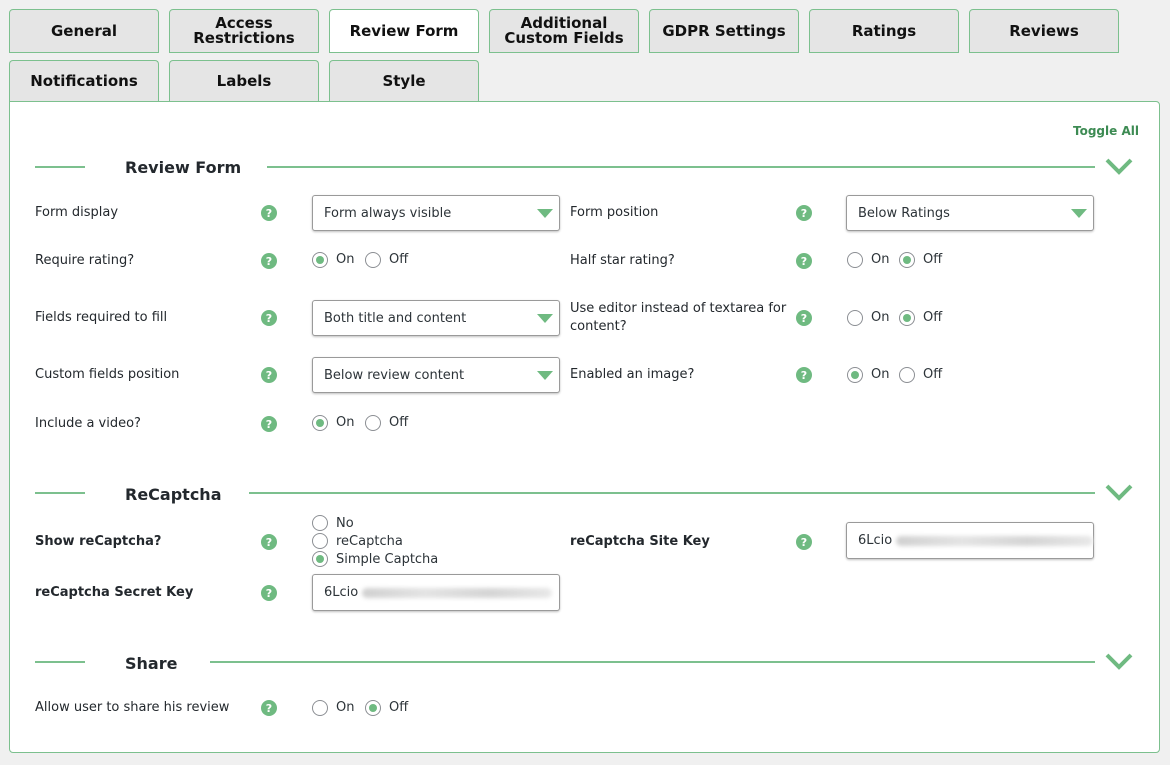 This screenshot has width=1170, height=765. I want to click on enable-image-off-label: Off, so click(932, 375).